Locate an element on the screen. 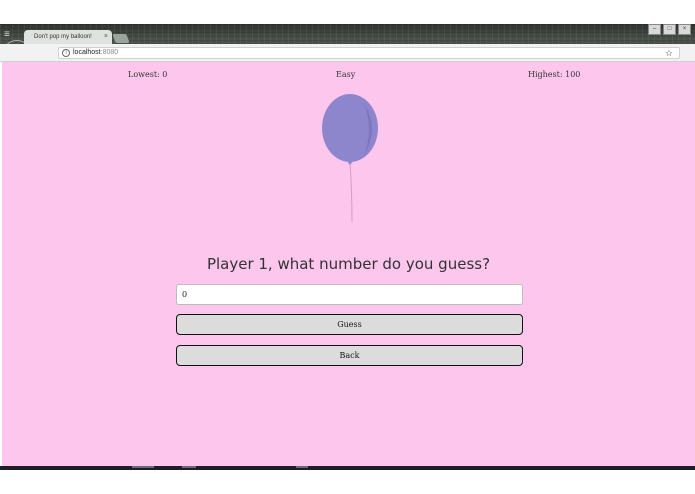  close-window-button: × is located at coordinates (684, 29).